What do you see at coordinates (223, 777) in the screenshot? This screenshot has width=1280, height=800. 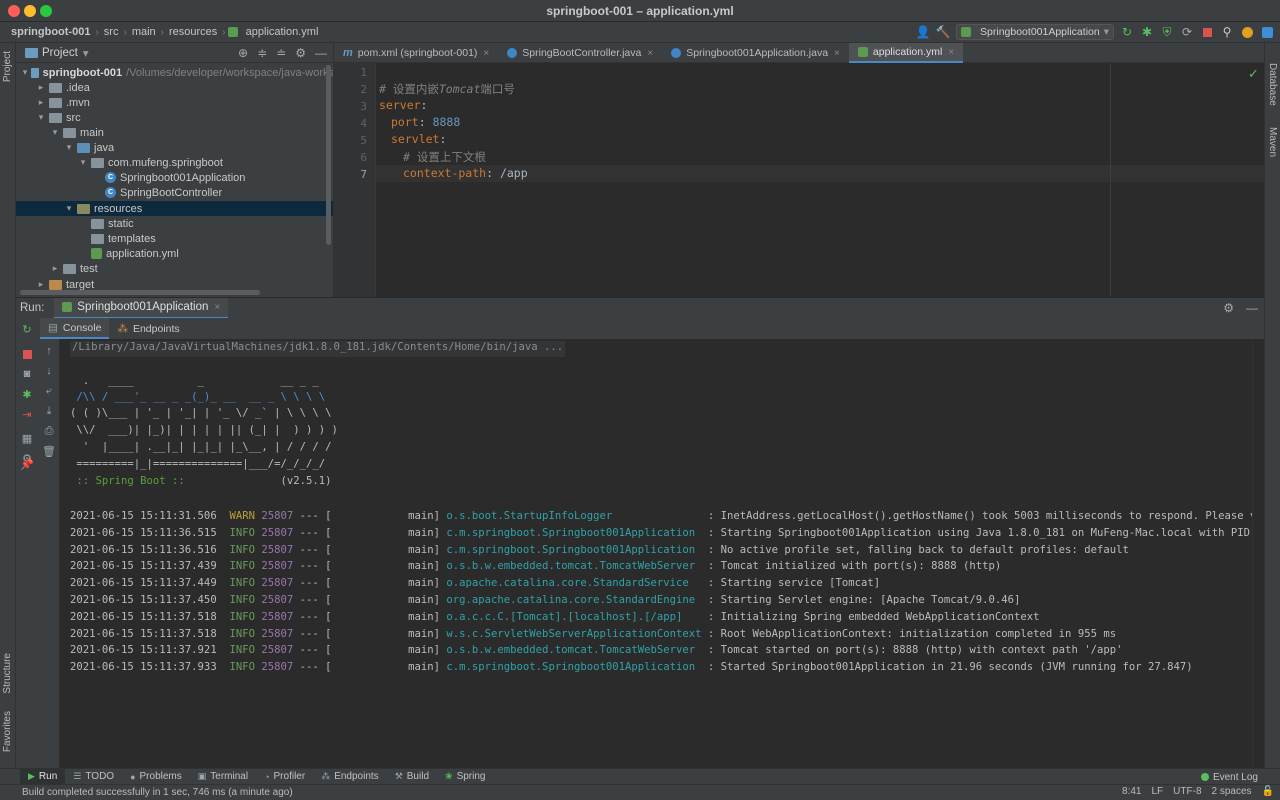 I see `bottom-tab-terminal: ▣ Terminal` at bounding box center [223, 777].